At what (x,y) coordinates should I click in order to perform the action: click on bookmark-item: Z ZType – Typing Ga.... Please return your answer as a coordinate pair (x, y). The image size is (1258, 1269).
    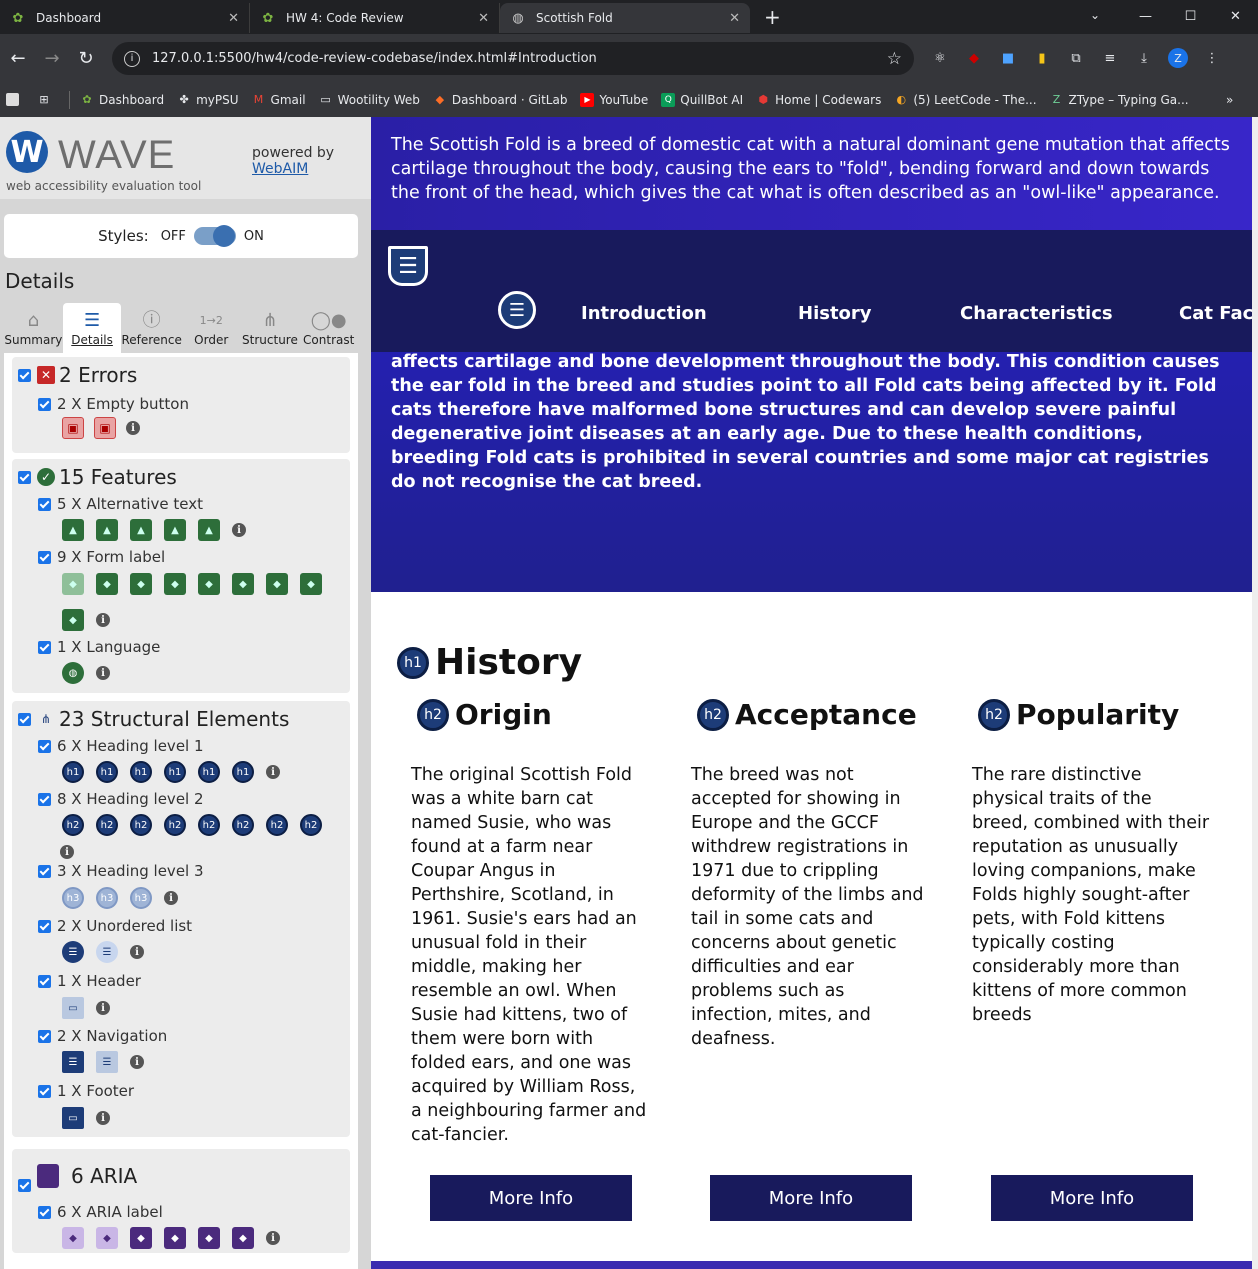
    Looking at the image, I should click on (1119, 100).